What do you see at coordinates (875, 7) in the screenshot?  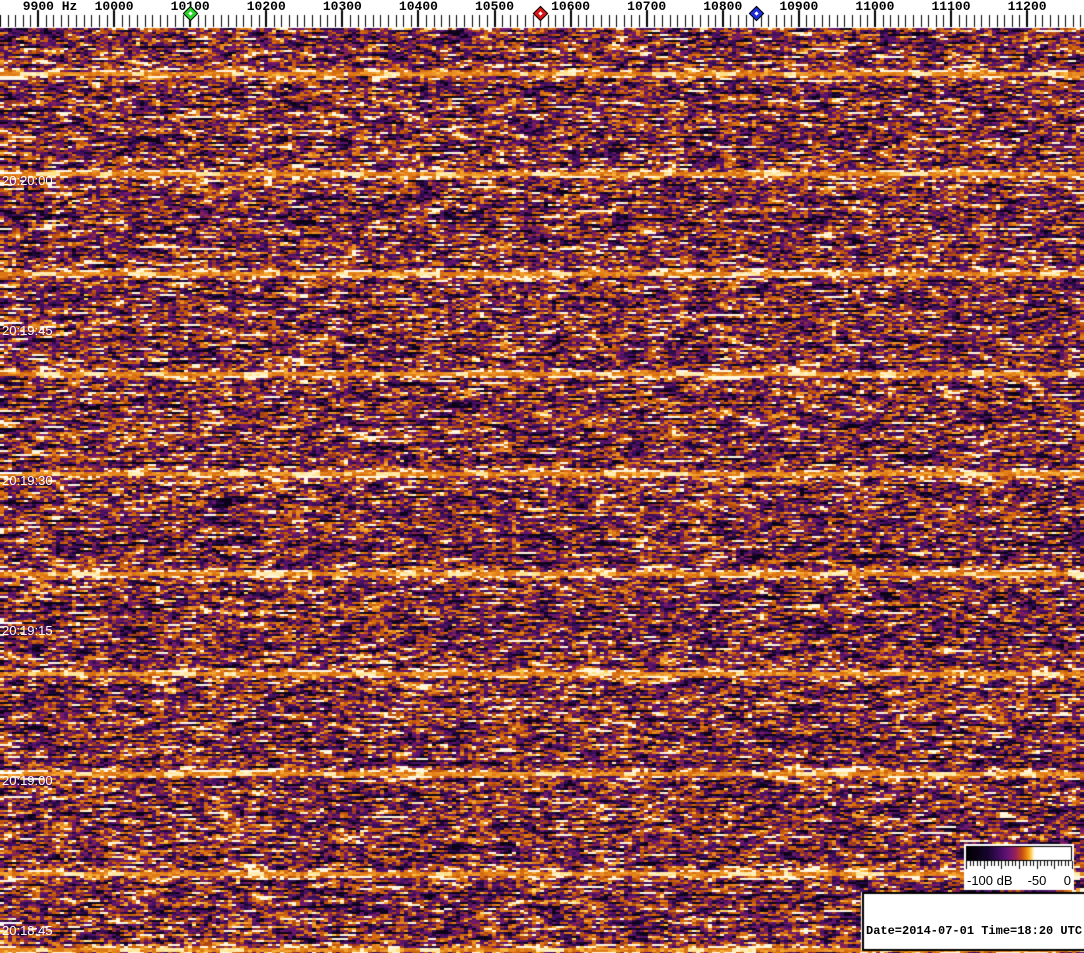 I see `freq-tick-label: 11000` at bounding box center [875, 7].